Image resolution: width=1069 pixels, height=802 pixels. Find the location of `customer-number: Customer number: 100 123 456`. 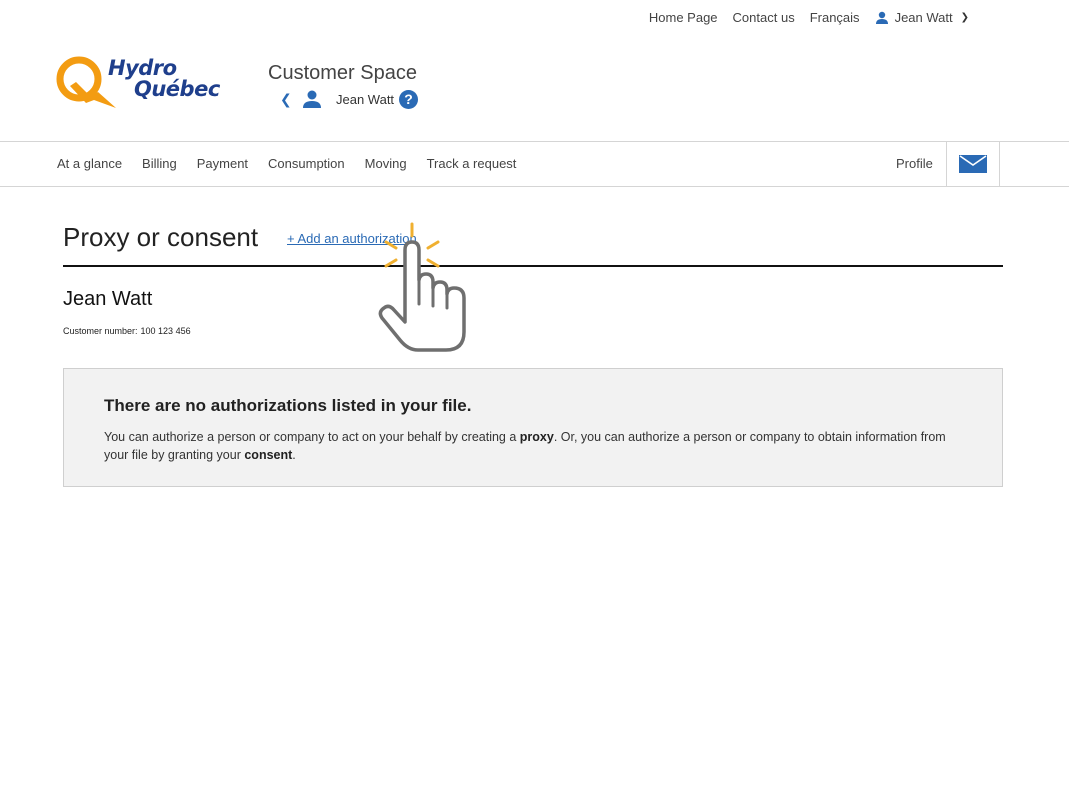

customer-number: Customer number: 100 123 456 is located at coordinates (127, 331).